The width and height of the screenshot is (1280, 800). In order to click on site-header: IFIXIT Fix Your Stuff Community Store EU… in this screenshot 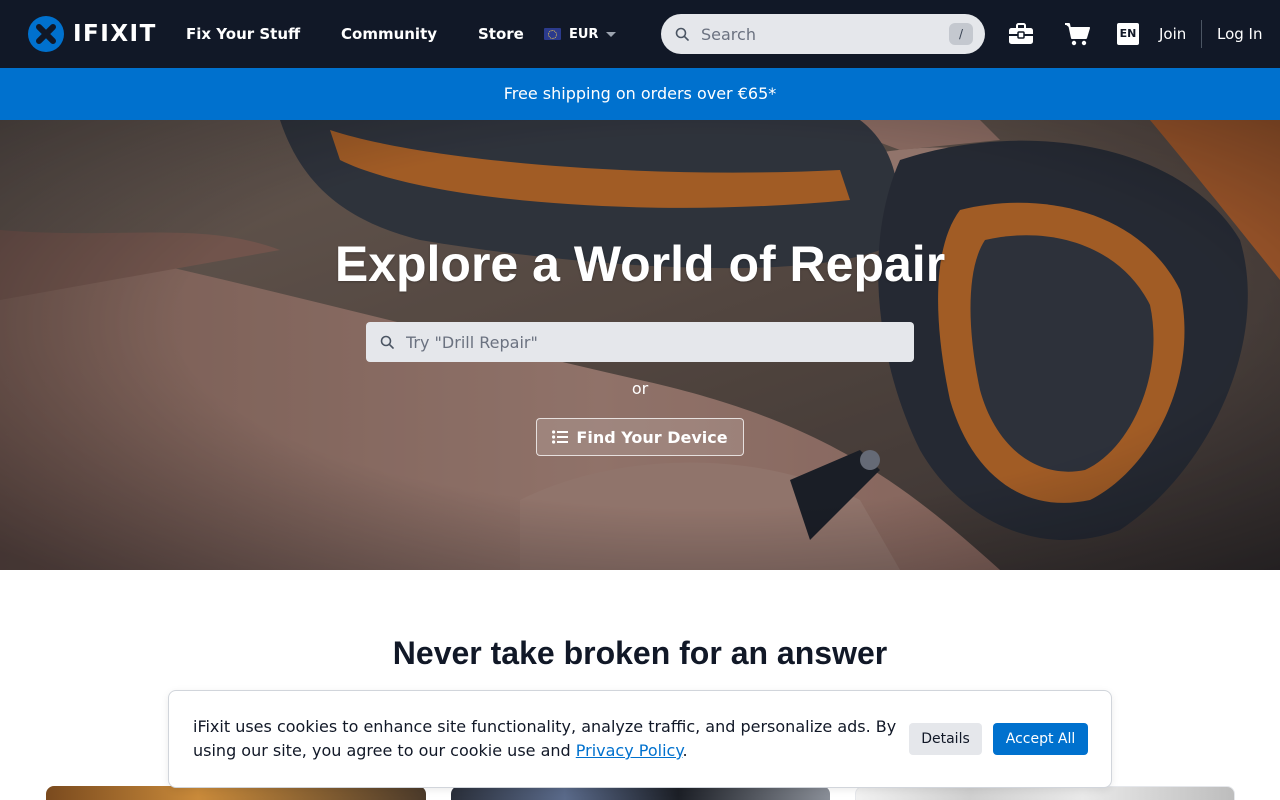, I will do `click(640, 34)`.